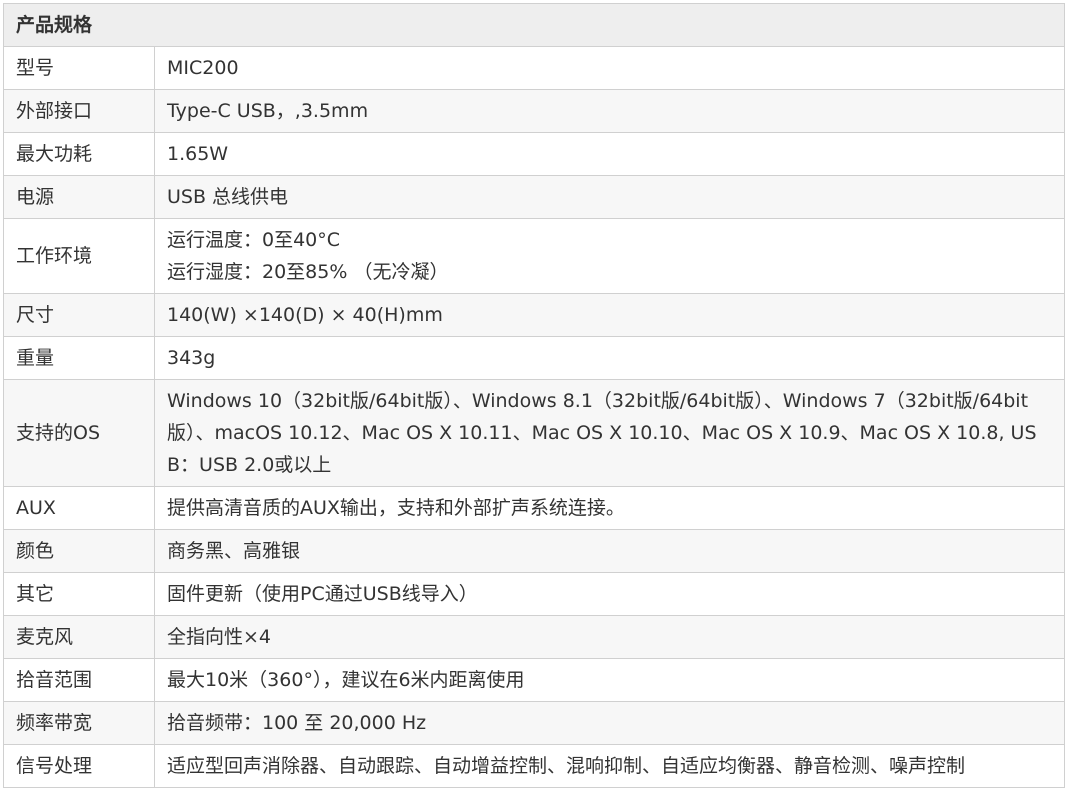 This screenshot has height=792, width=1069. I want to click on spec-value: 343g, so click(609, 358).